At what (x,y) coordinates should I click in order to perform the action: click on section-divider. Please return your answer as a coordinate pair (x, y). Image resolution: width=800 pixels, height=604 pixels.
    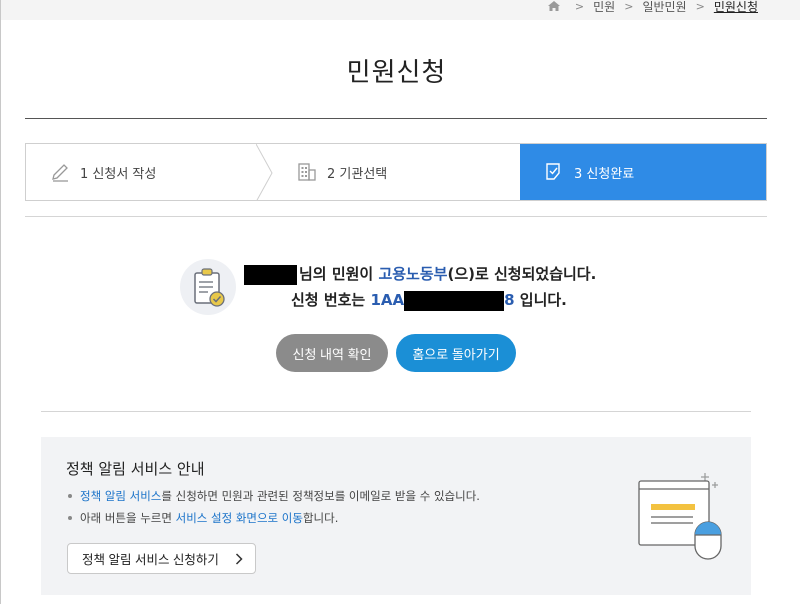
    Looking at the image, I should click on (396, 411).